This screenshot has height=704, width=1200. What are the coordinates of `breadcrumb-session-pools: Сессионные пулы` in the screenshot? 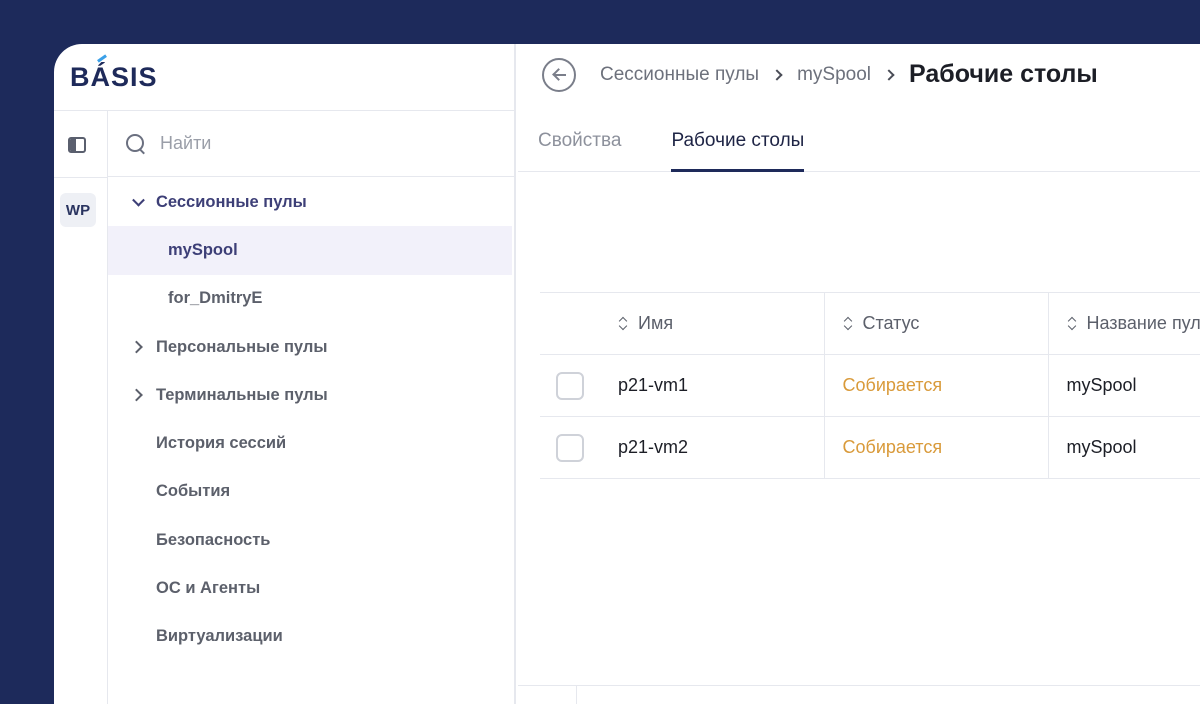 It's located at (679, 75).